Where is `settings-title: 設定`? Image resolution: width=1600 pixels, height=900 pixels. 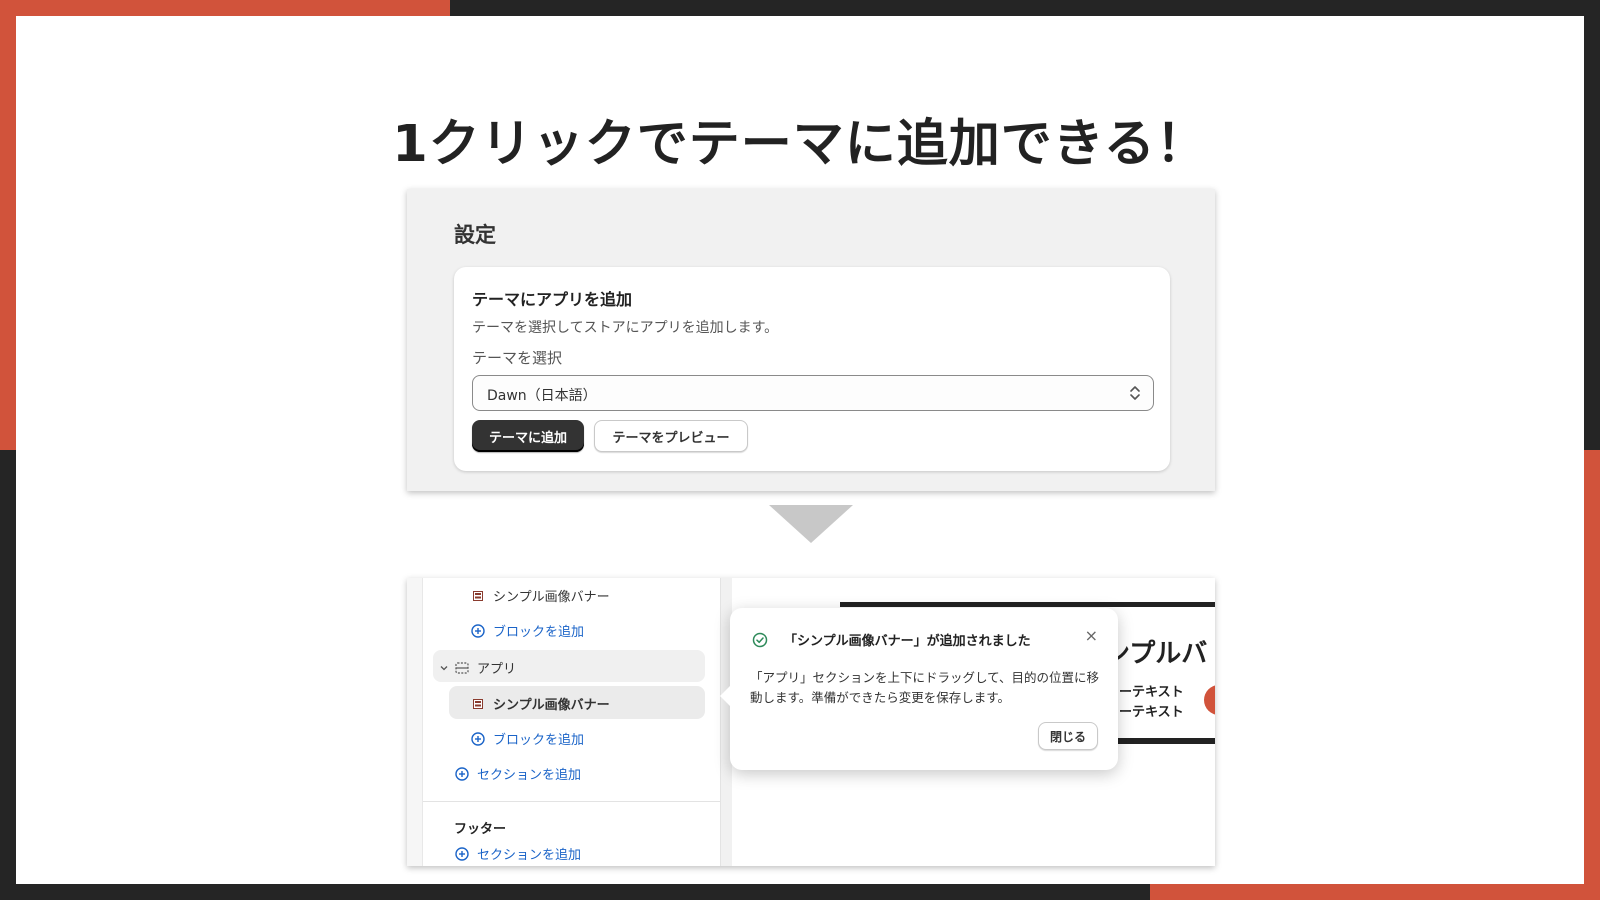 settings-title: 設定 is located at coordinates (475, 235).